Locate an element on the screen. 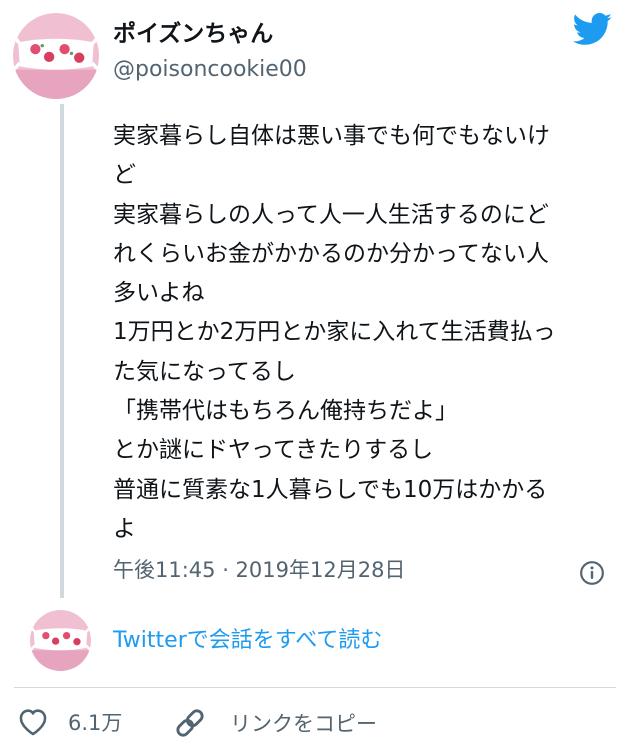 The image size is (631, 751). author-handle: @poisoncookie00 is located at coordinates (210, 69).